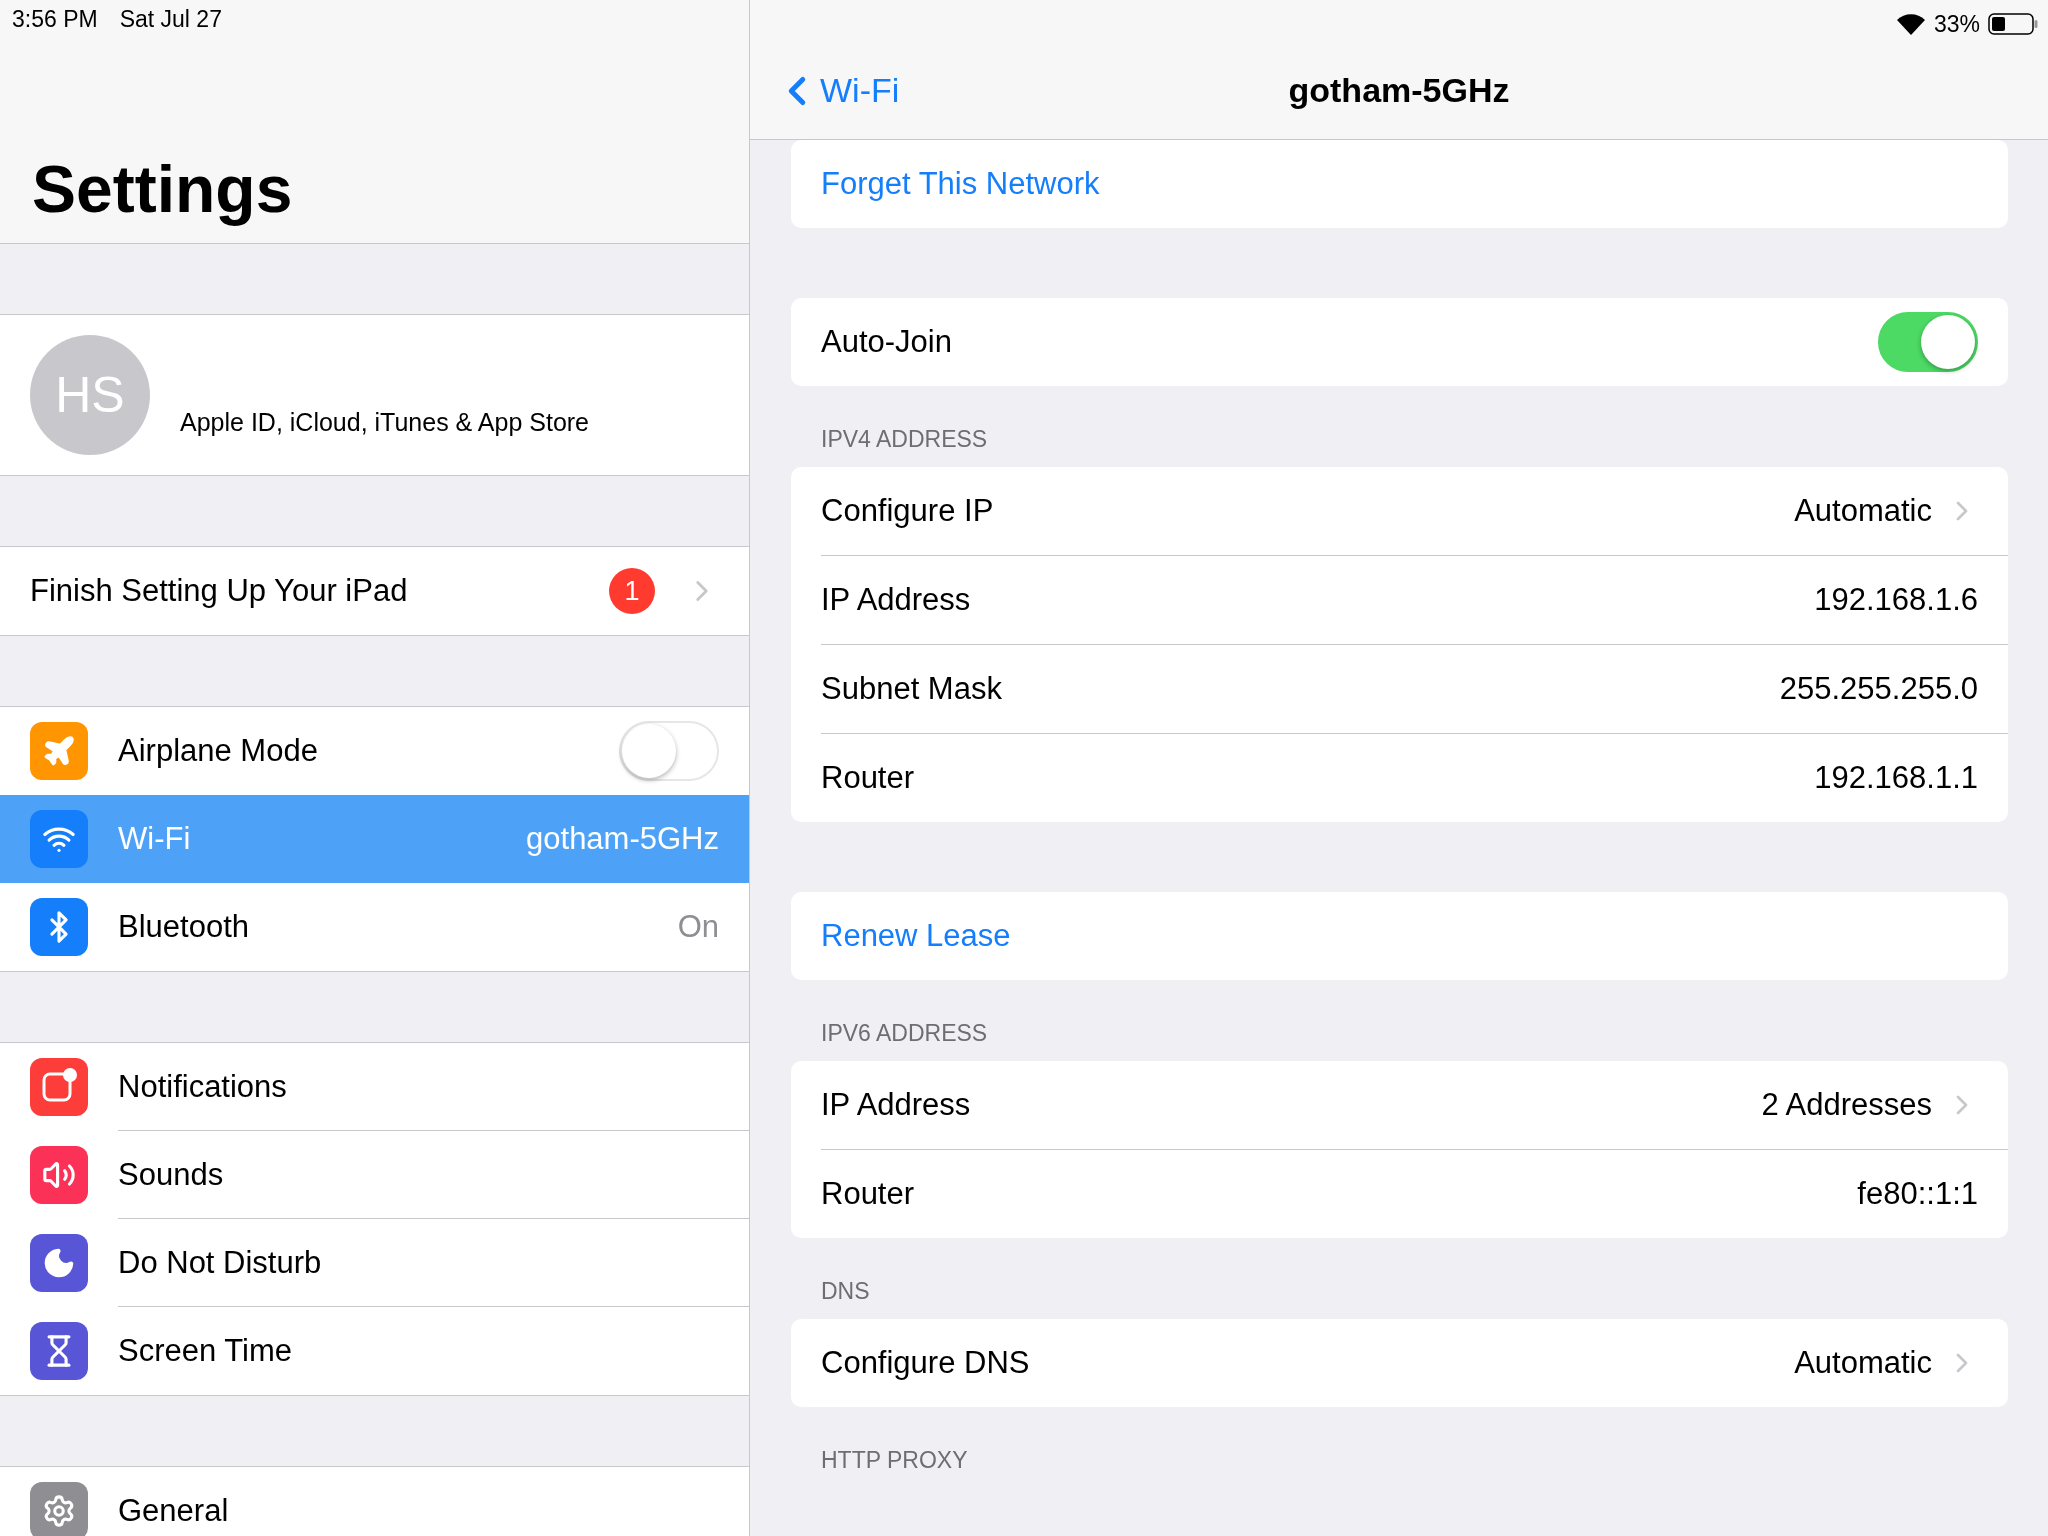 This screenshot has height=1536, width=2048. Describe the element at coordinates (2013, 24) in the screenshot. I see `battery-icon` at that location.